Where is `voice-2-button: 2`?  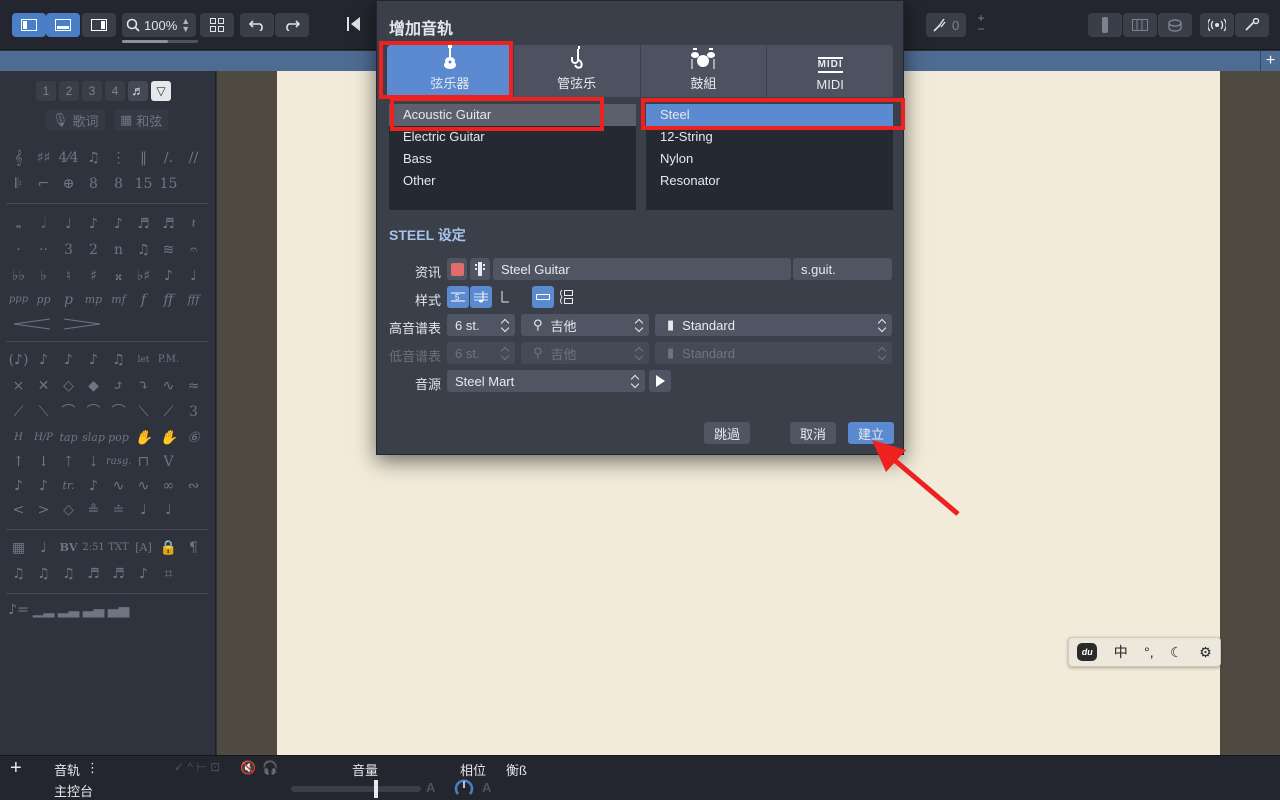
voice-2-button: 2 is located at coordinates (69, 91).